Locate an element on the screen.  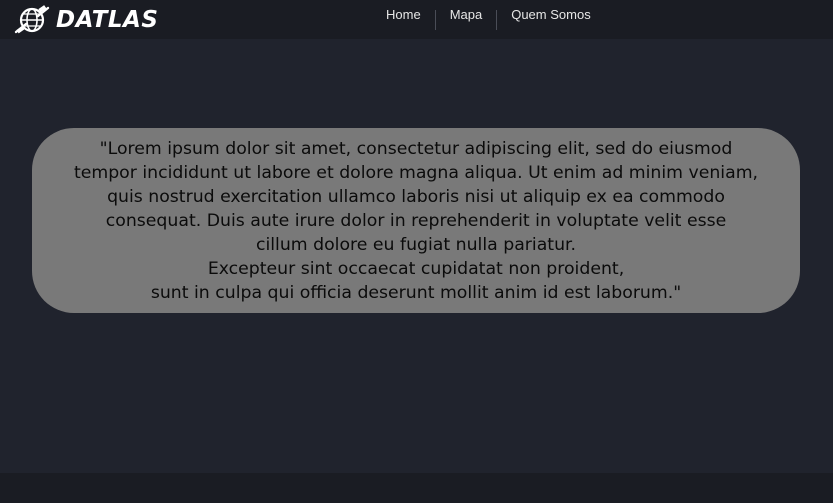
nav-link-home: Home is located at coordinates (403, 14).